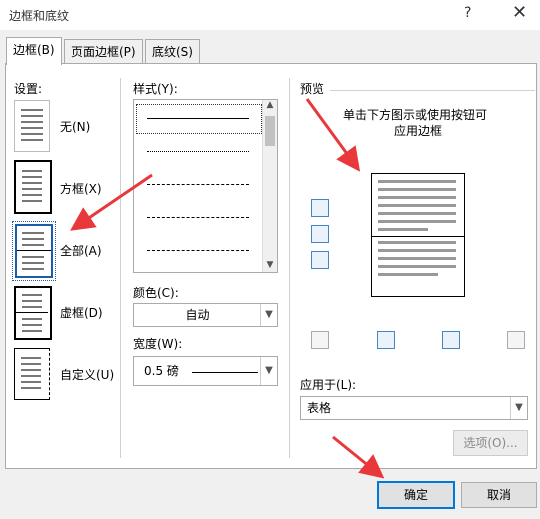 This screenshot has width=540, height=519. What do you see at coordinates (333, 135) in the screenshot?
I see `arrow-to-preview` at bounding box center [333, 135].